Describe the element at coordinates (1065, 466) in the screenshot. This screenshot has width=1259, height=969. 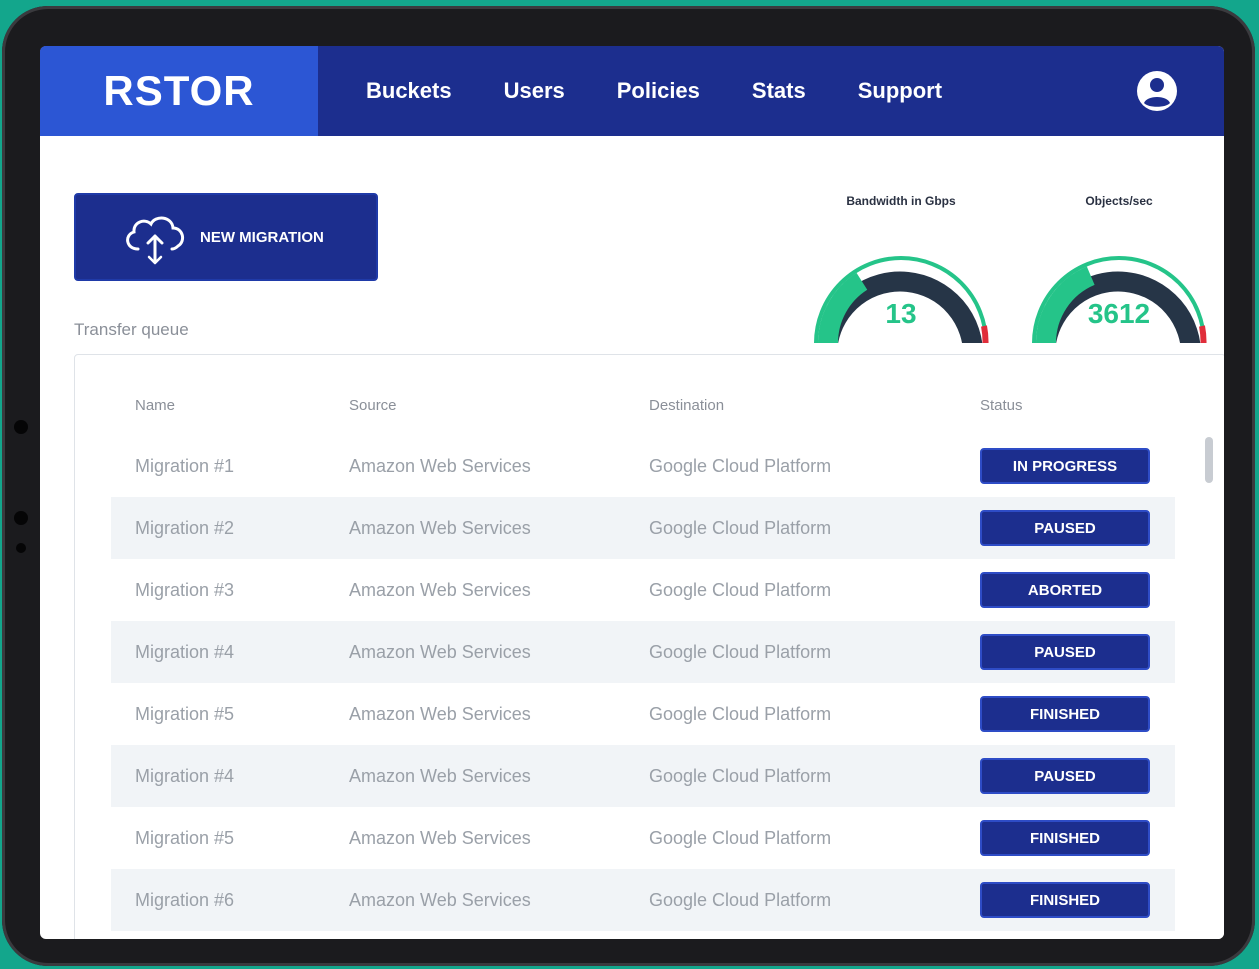
I see `status-badge: IN PROGRESS` at that location.